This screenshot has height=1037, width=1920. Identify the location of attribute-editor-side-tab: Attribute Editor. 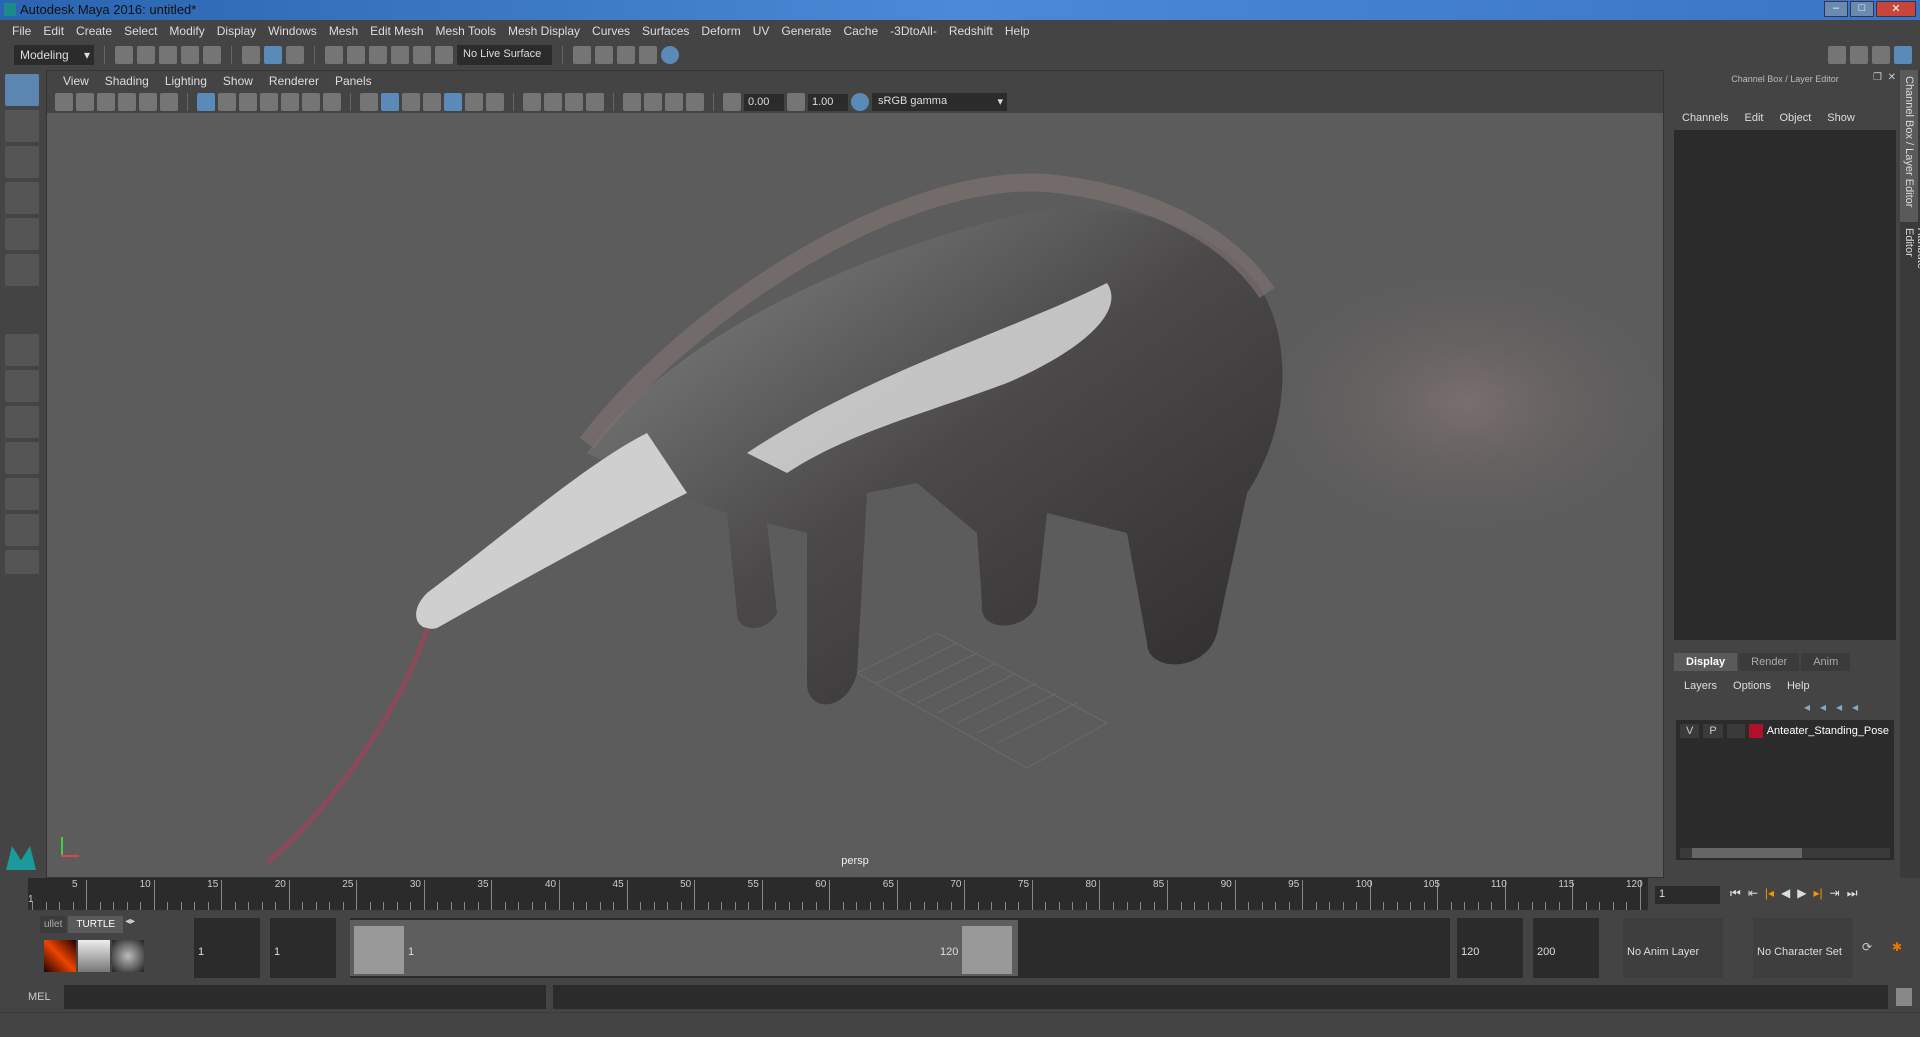
(1910, 262).